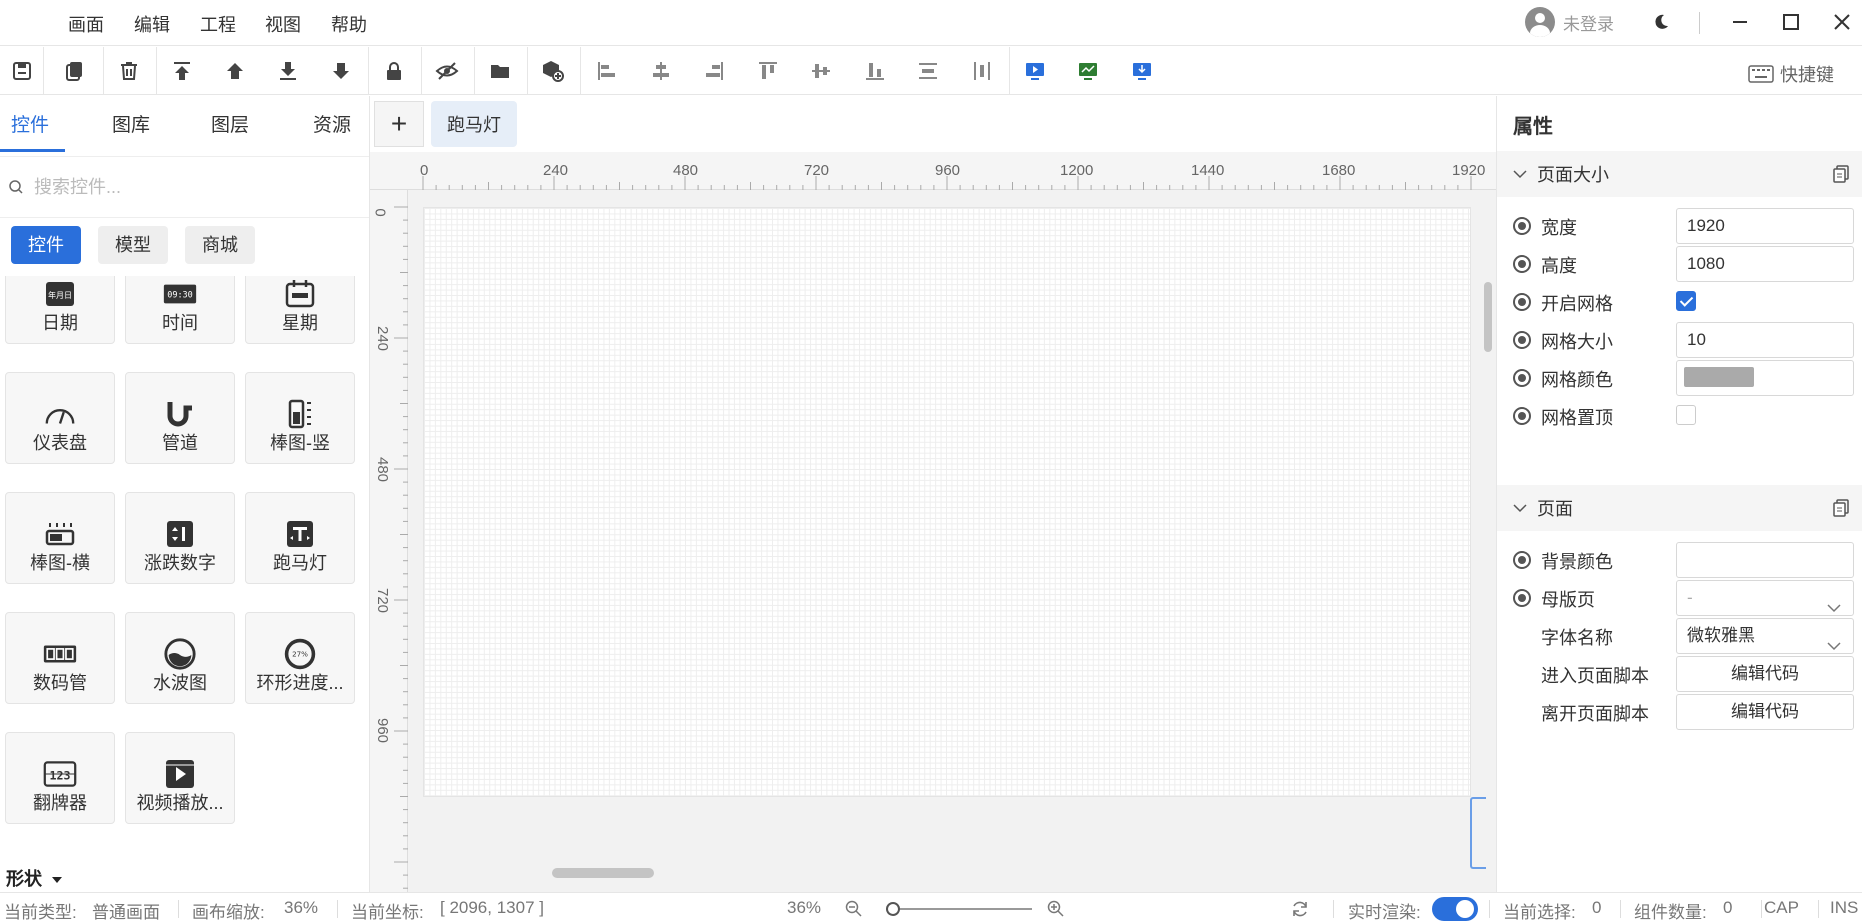 Image resolution: width=1862 pixels, height=924 pixels. Describe the element at coordinates (60, 802) in the screenshot. I see `widget-label: 翻牌器` at that location.